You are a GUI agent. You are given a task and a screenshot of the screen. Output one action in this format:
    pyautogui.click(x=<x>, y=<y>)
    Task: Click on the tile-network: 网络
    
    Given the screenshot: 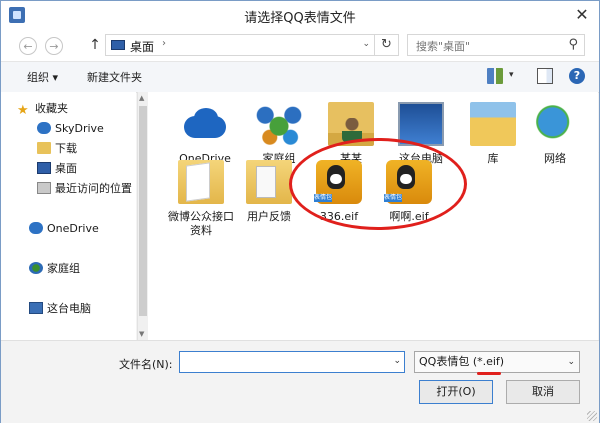 What is the action you would take?
    pyautogui.click(x=555, y=134)
    